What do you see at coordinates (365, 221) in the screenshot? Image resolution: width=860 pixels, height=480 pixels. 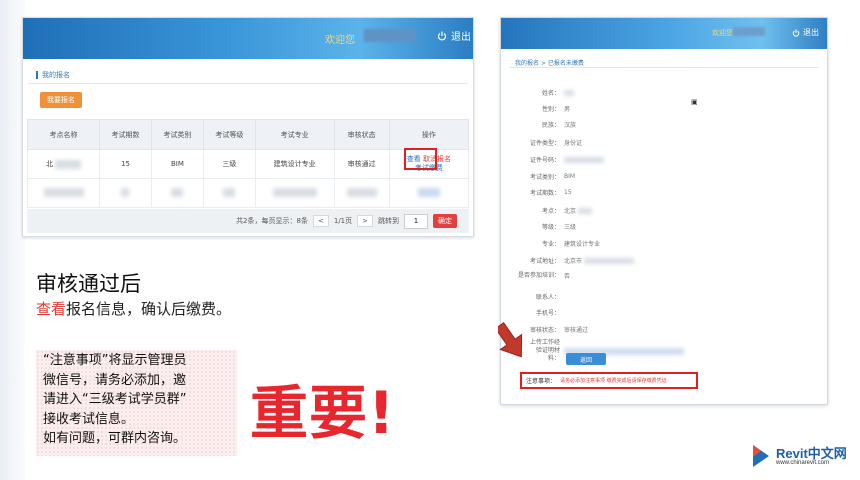 I see `next-page-button: >` at bounding box center [365, 221].